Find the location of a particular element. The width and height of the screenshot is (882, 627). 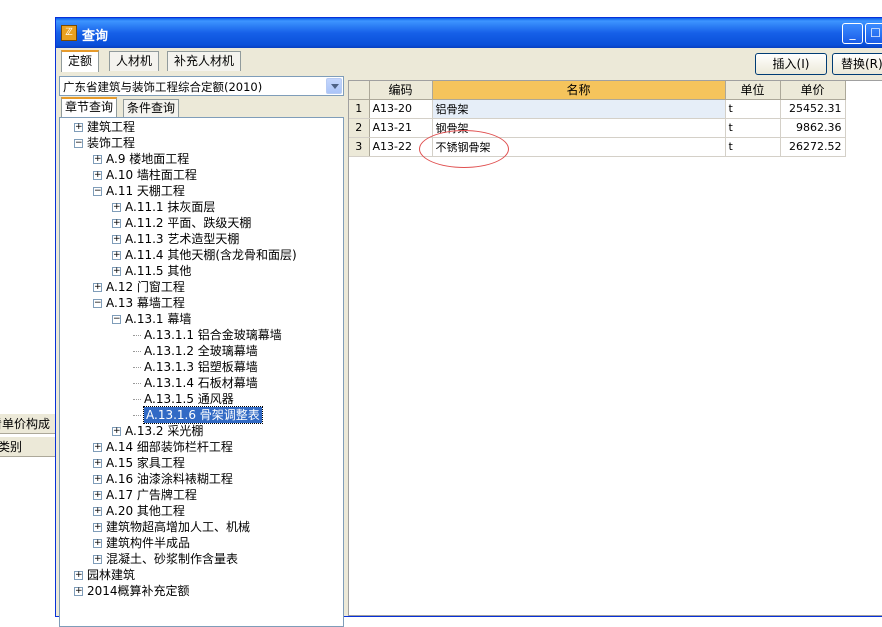

column-header-code: 编码 is located at coordinates (401, 90).